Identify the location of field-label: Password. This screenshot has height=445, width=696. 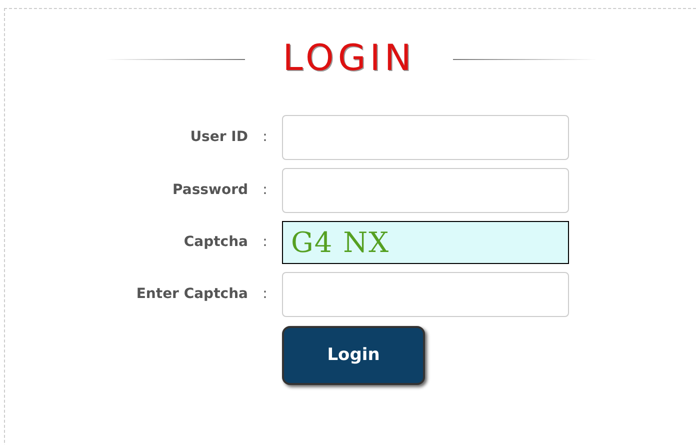
(210, 190).